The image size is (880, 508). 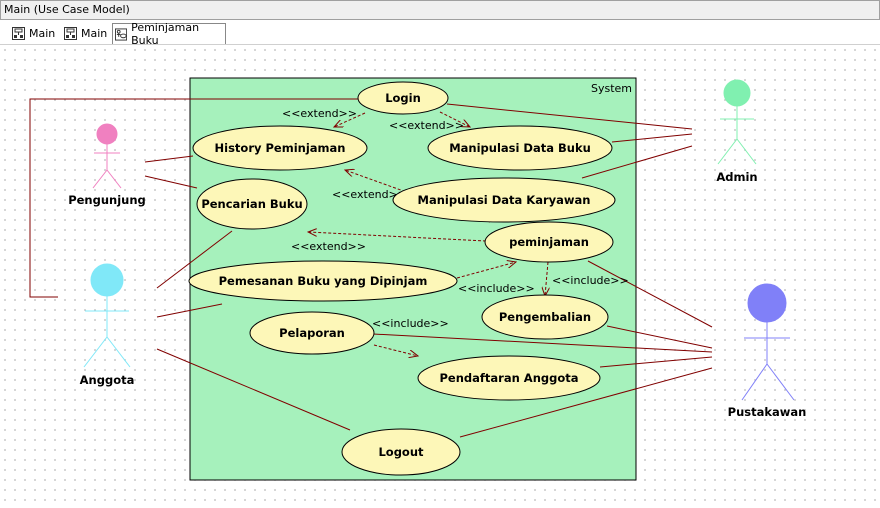 I want to click on diagram-tab-bar: Main Main Peminjaman Buku, so click(x=440, y=33).